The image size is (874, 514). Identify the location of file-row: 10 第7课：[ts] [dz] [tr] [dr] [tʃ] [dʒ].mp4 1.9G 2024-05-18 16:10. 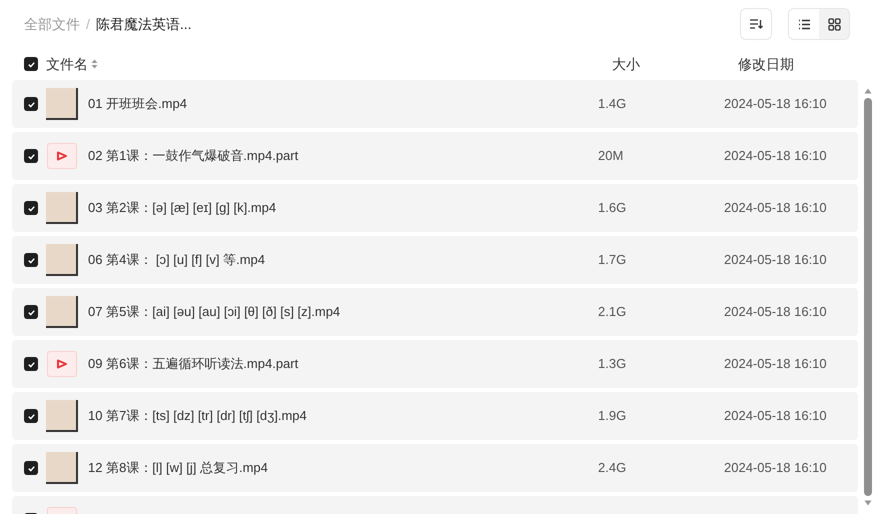
(435, 416).